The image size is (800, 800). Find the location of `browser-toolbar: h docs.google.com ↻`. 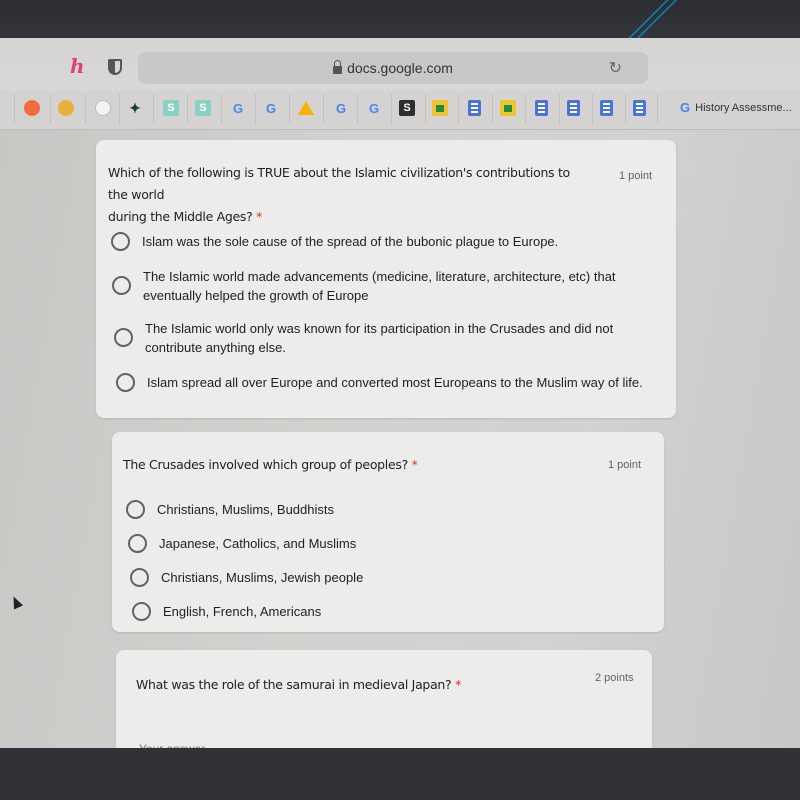

browser-toolbar: h docs.google.com ↻ is located at coordinates (400, 64).